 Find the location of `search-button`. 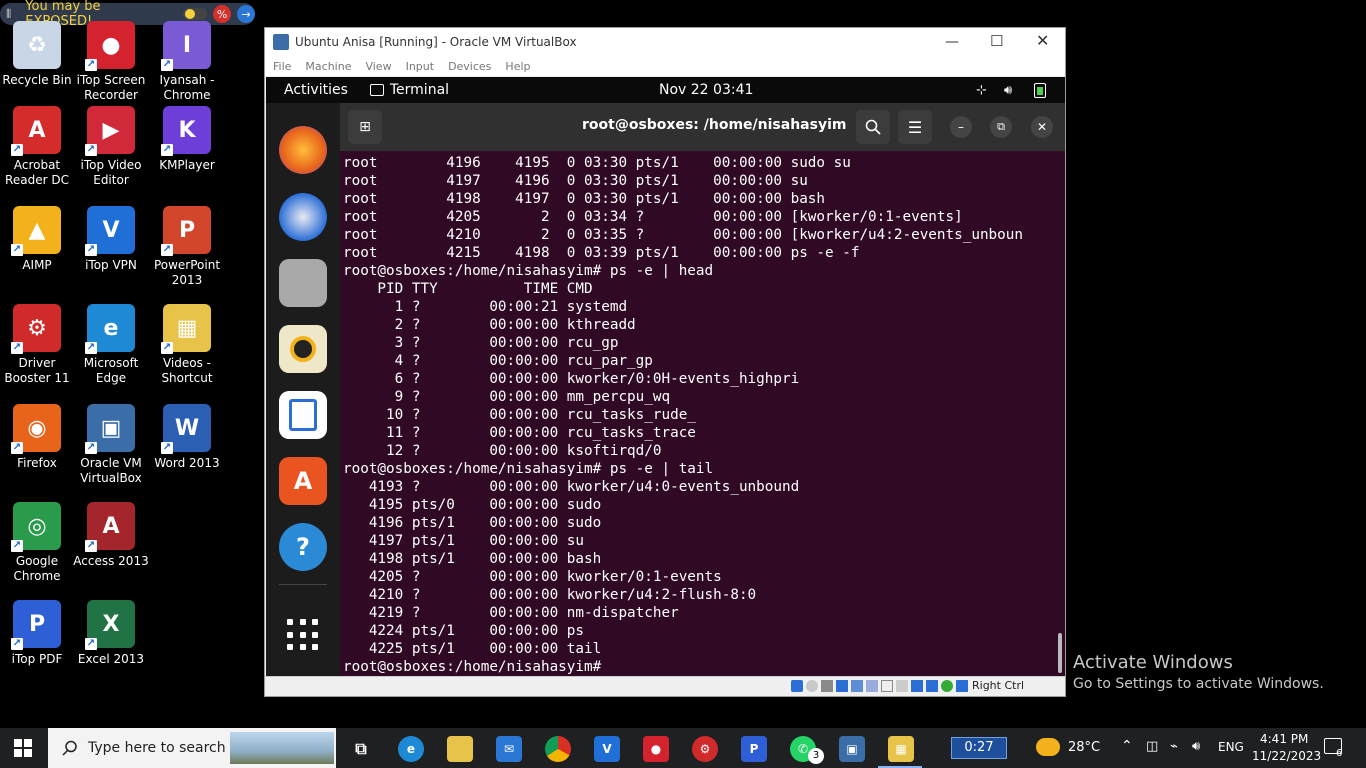

search-button is located at coordinates (873, 127).